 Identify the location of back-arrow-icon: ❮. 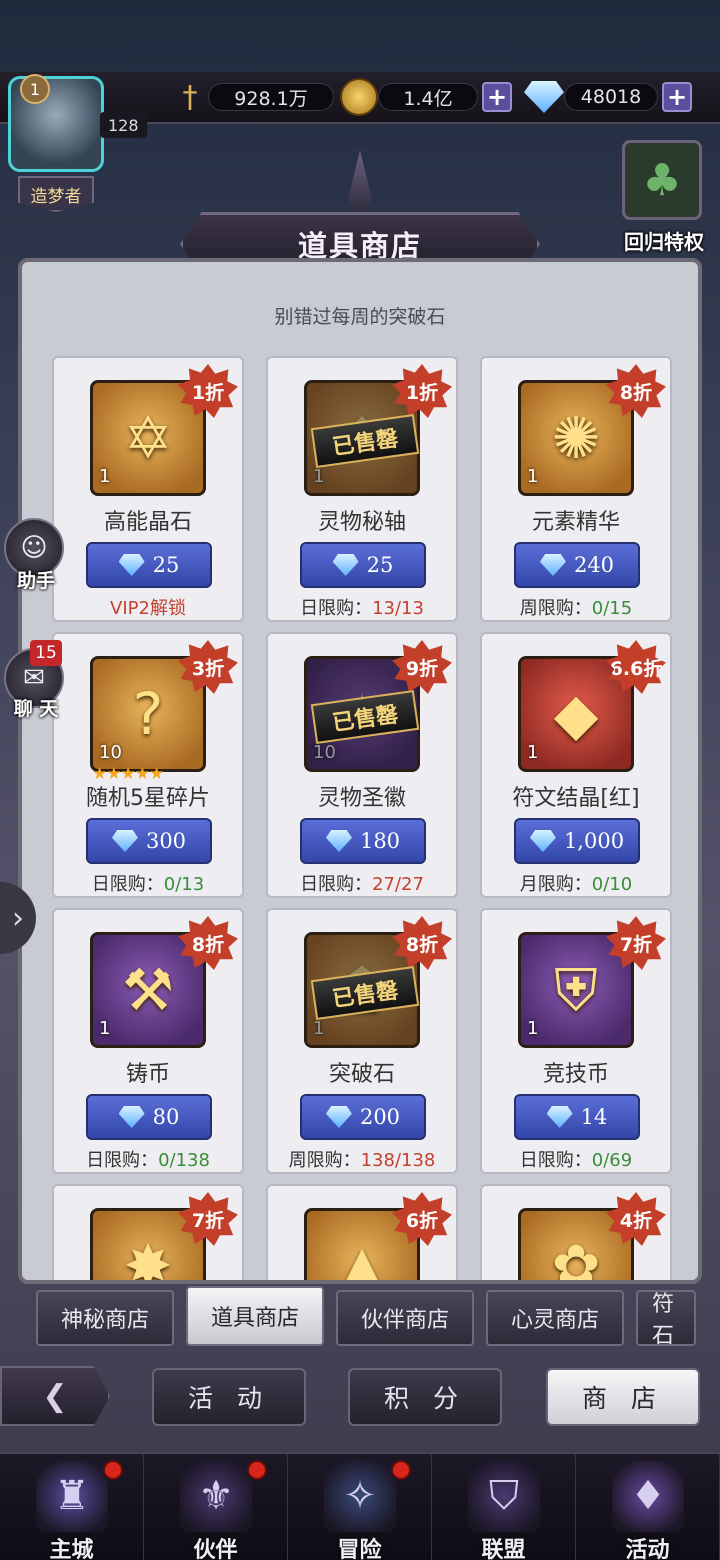
(55, 1396).